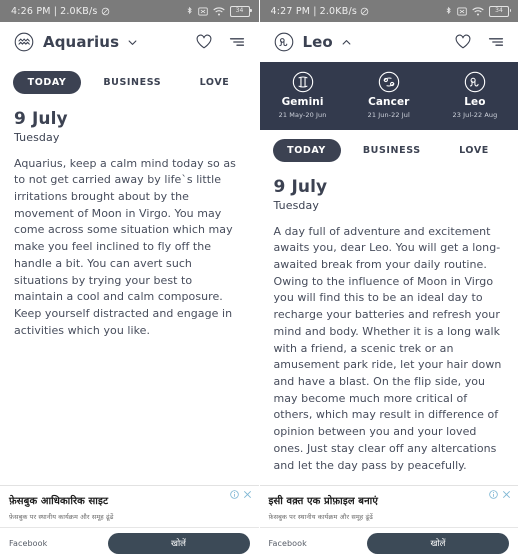 Image resolution: width=518 pixels, height=560 pixels. What do you see at coordinates (302, 115) in the screenshot?
I see `zodiac-date-range: 21 May-20 Jun` at bounding box center [302, 115].